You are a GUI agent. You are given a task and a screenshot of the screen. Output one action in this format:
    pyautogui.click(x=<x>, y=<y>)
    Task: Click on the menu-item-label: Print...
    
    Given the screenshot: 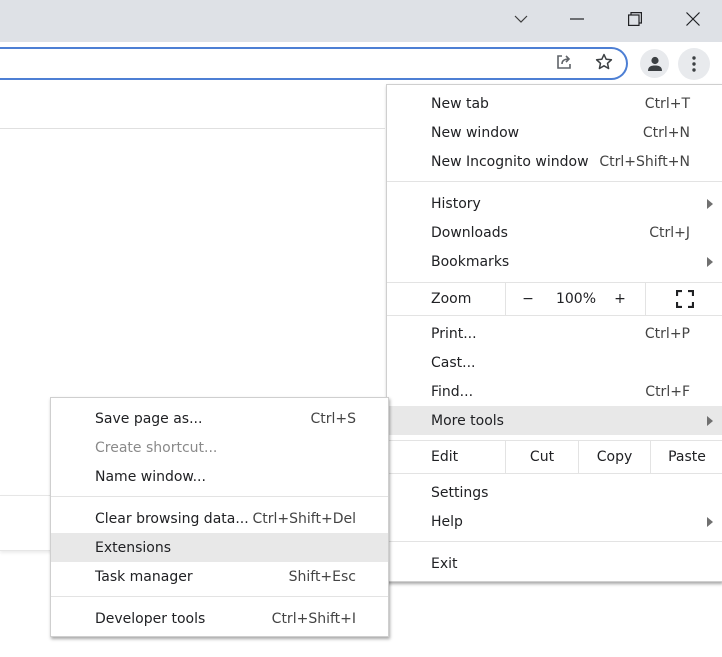 What is the action you would take?
    pyautogui.click(x=454, y=333)
    